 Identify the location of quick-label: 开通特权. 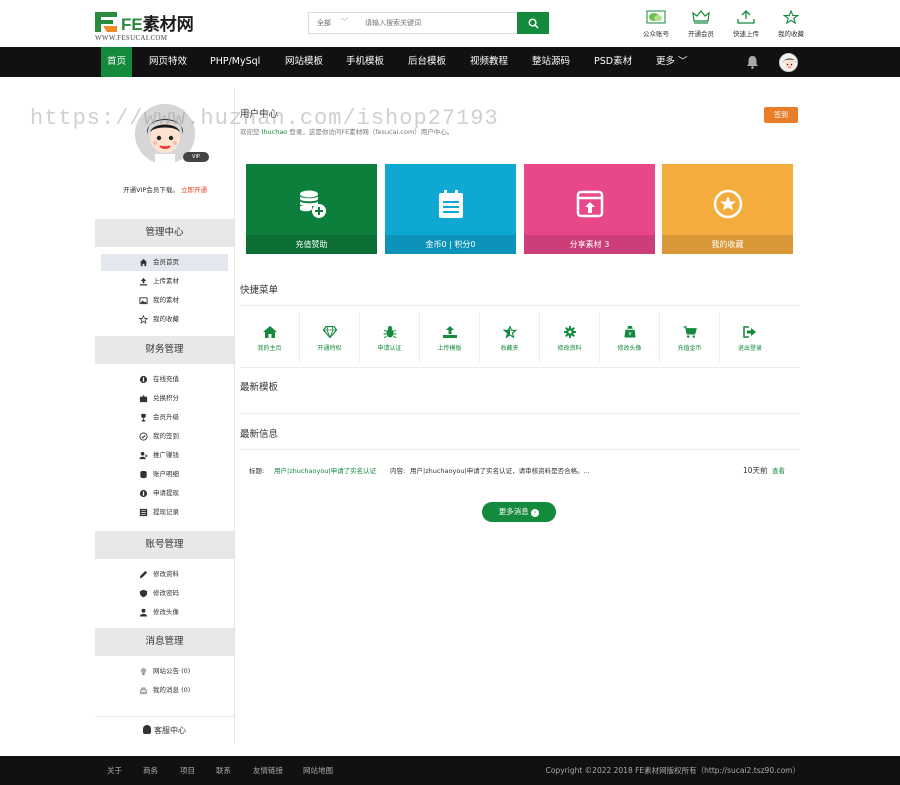
(329, 348).